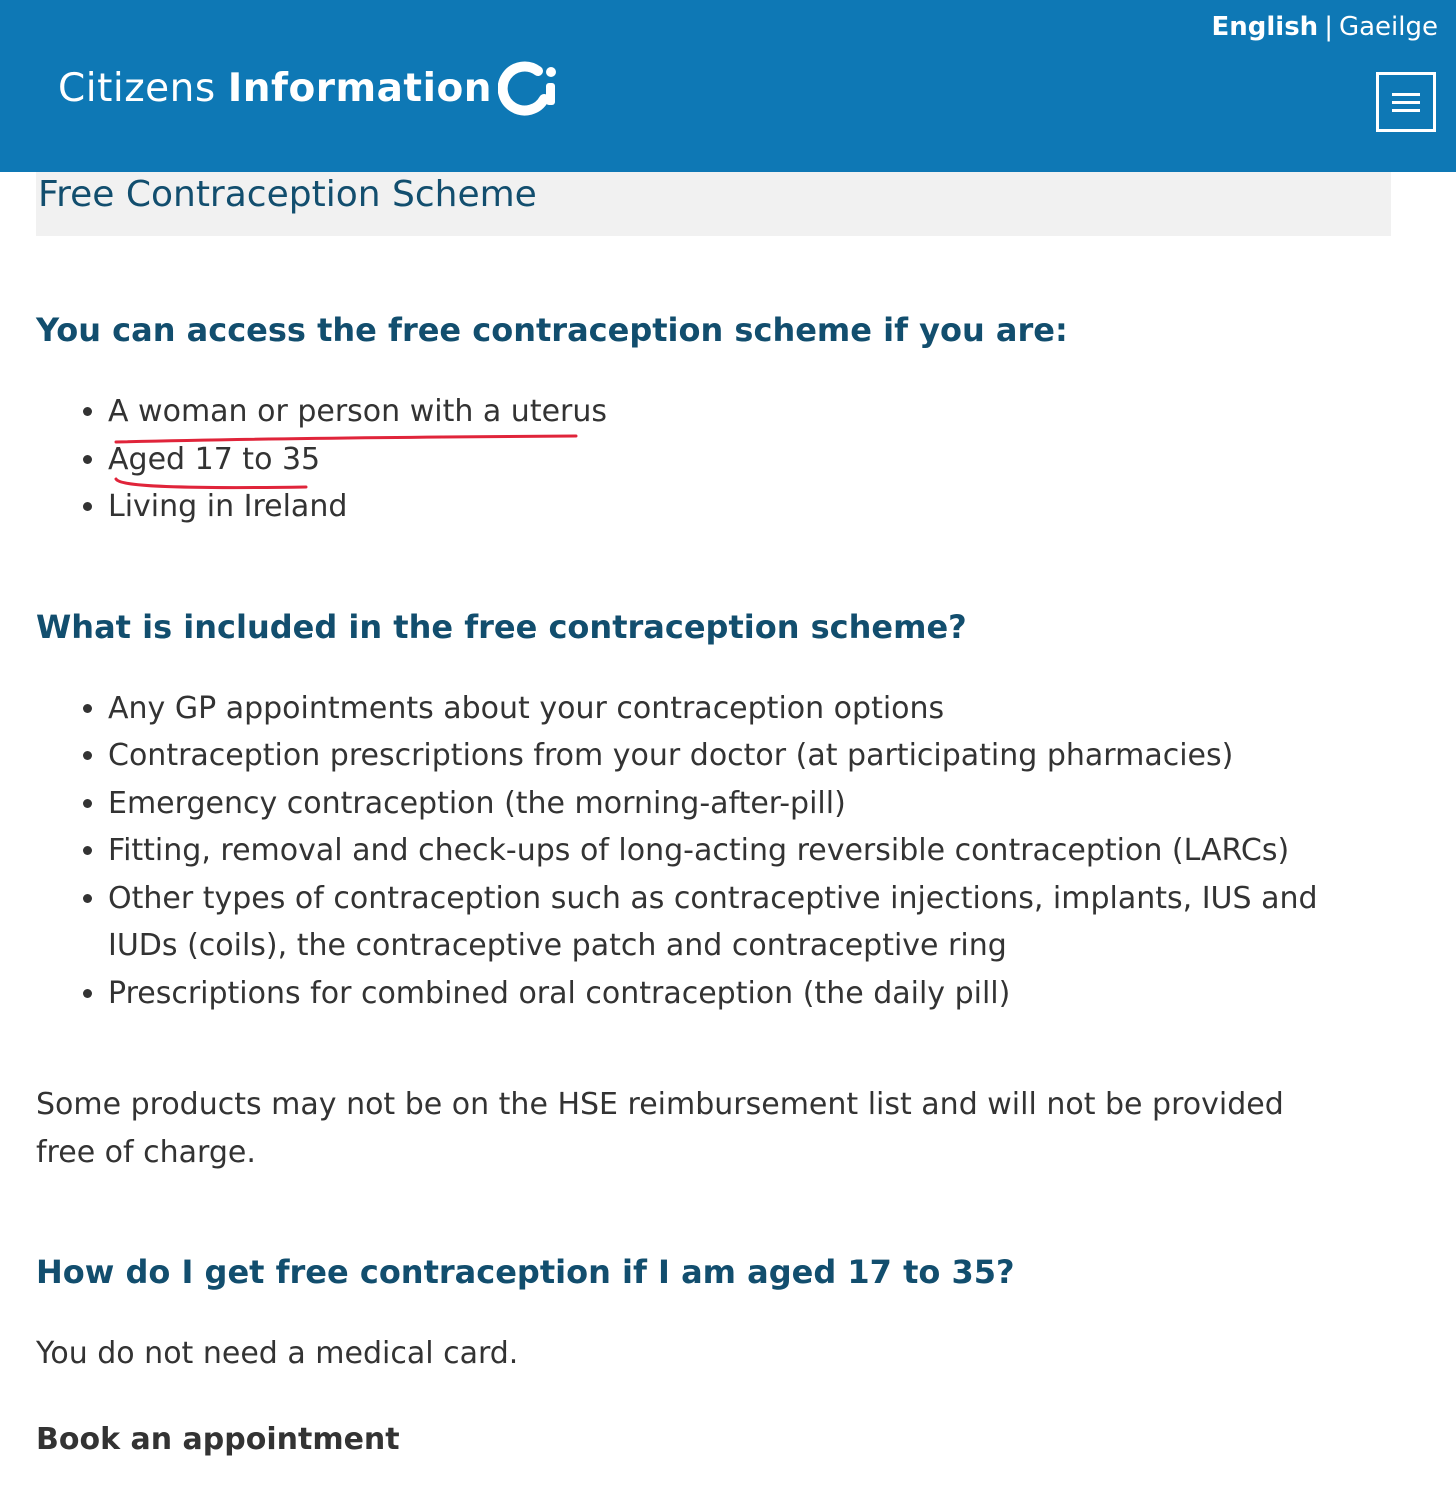 This screenshot has height=1487, width=1456. I want to click on logo-text-citizens: Citizens, so click(137, 88).